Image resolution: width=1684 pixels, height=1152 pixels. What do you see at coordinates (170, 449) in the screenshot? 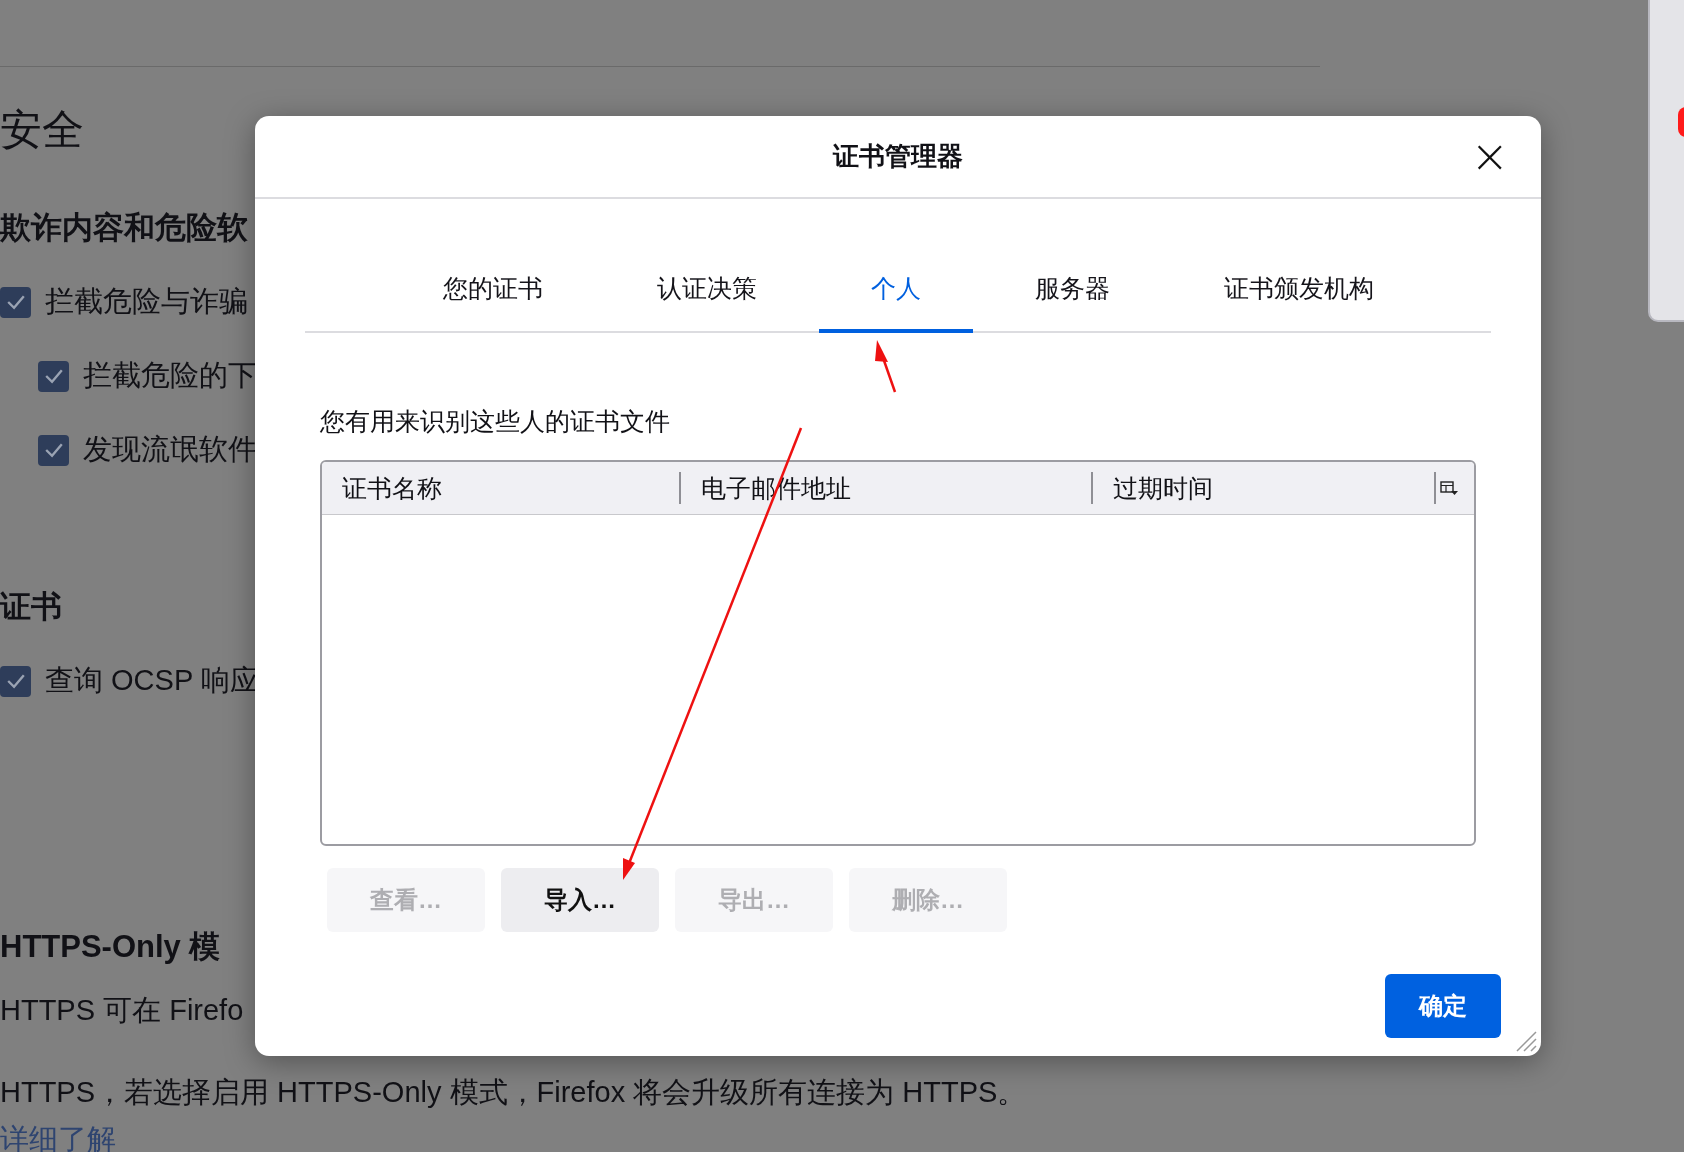
I see `checkbox-label: 发现流氓软件` at bounding box center [170, 449].